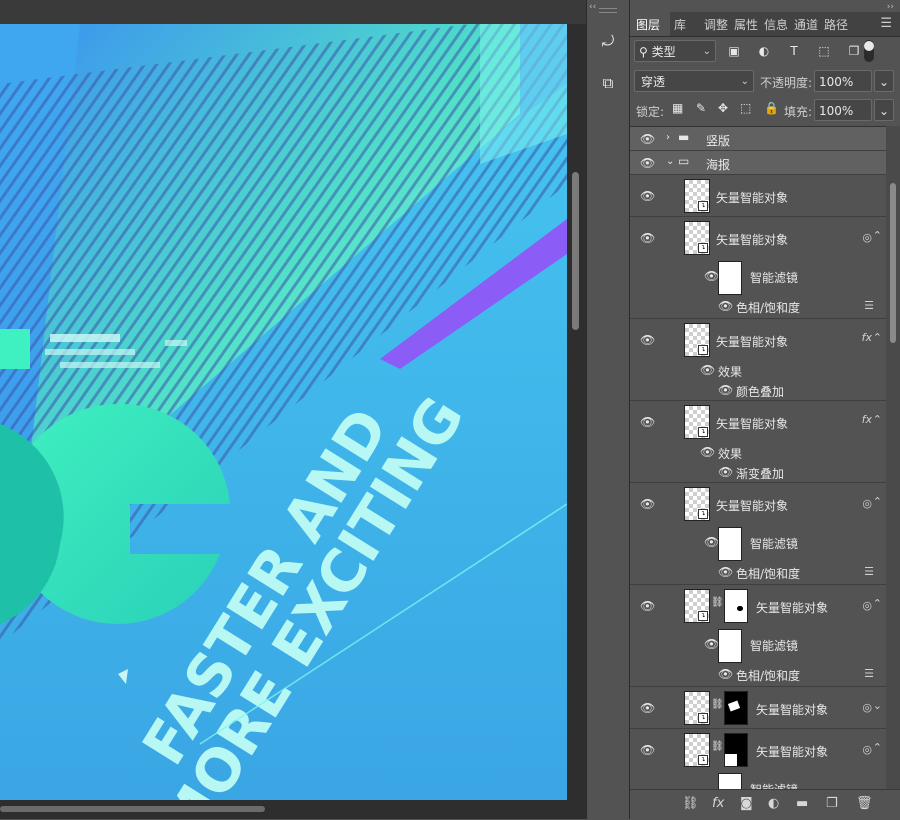  What do you see at coordinates (884, 110) in the screenshot?
I see `fill-dropdown: ⌄` at bounding box center [884, 110].